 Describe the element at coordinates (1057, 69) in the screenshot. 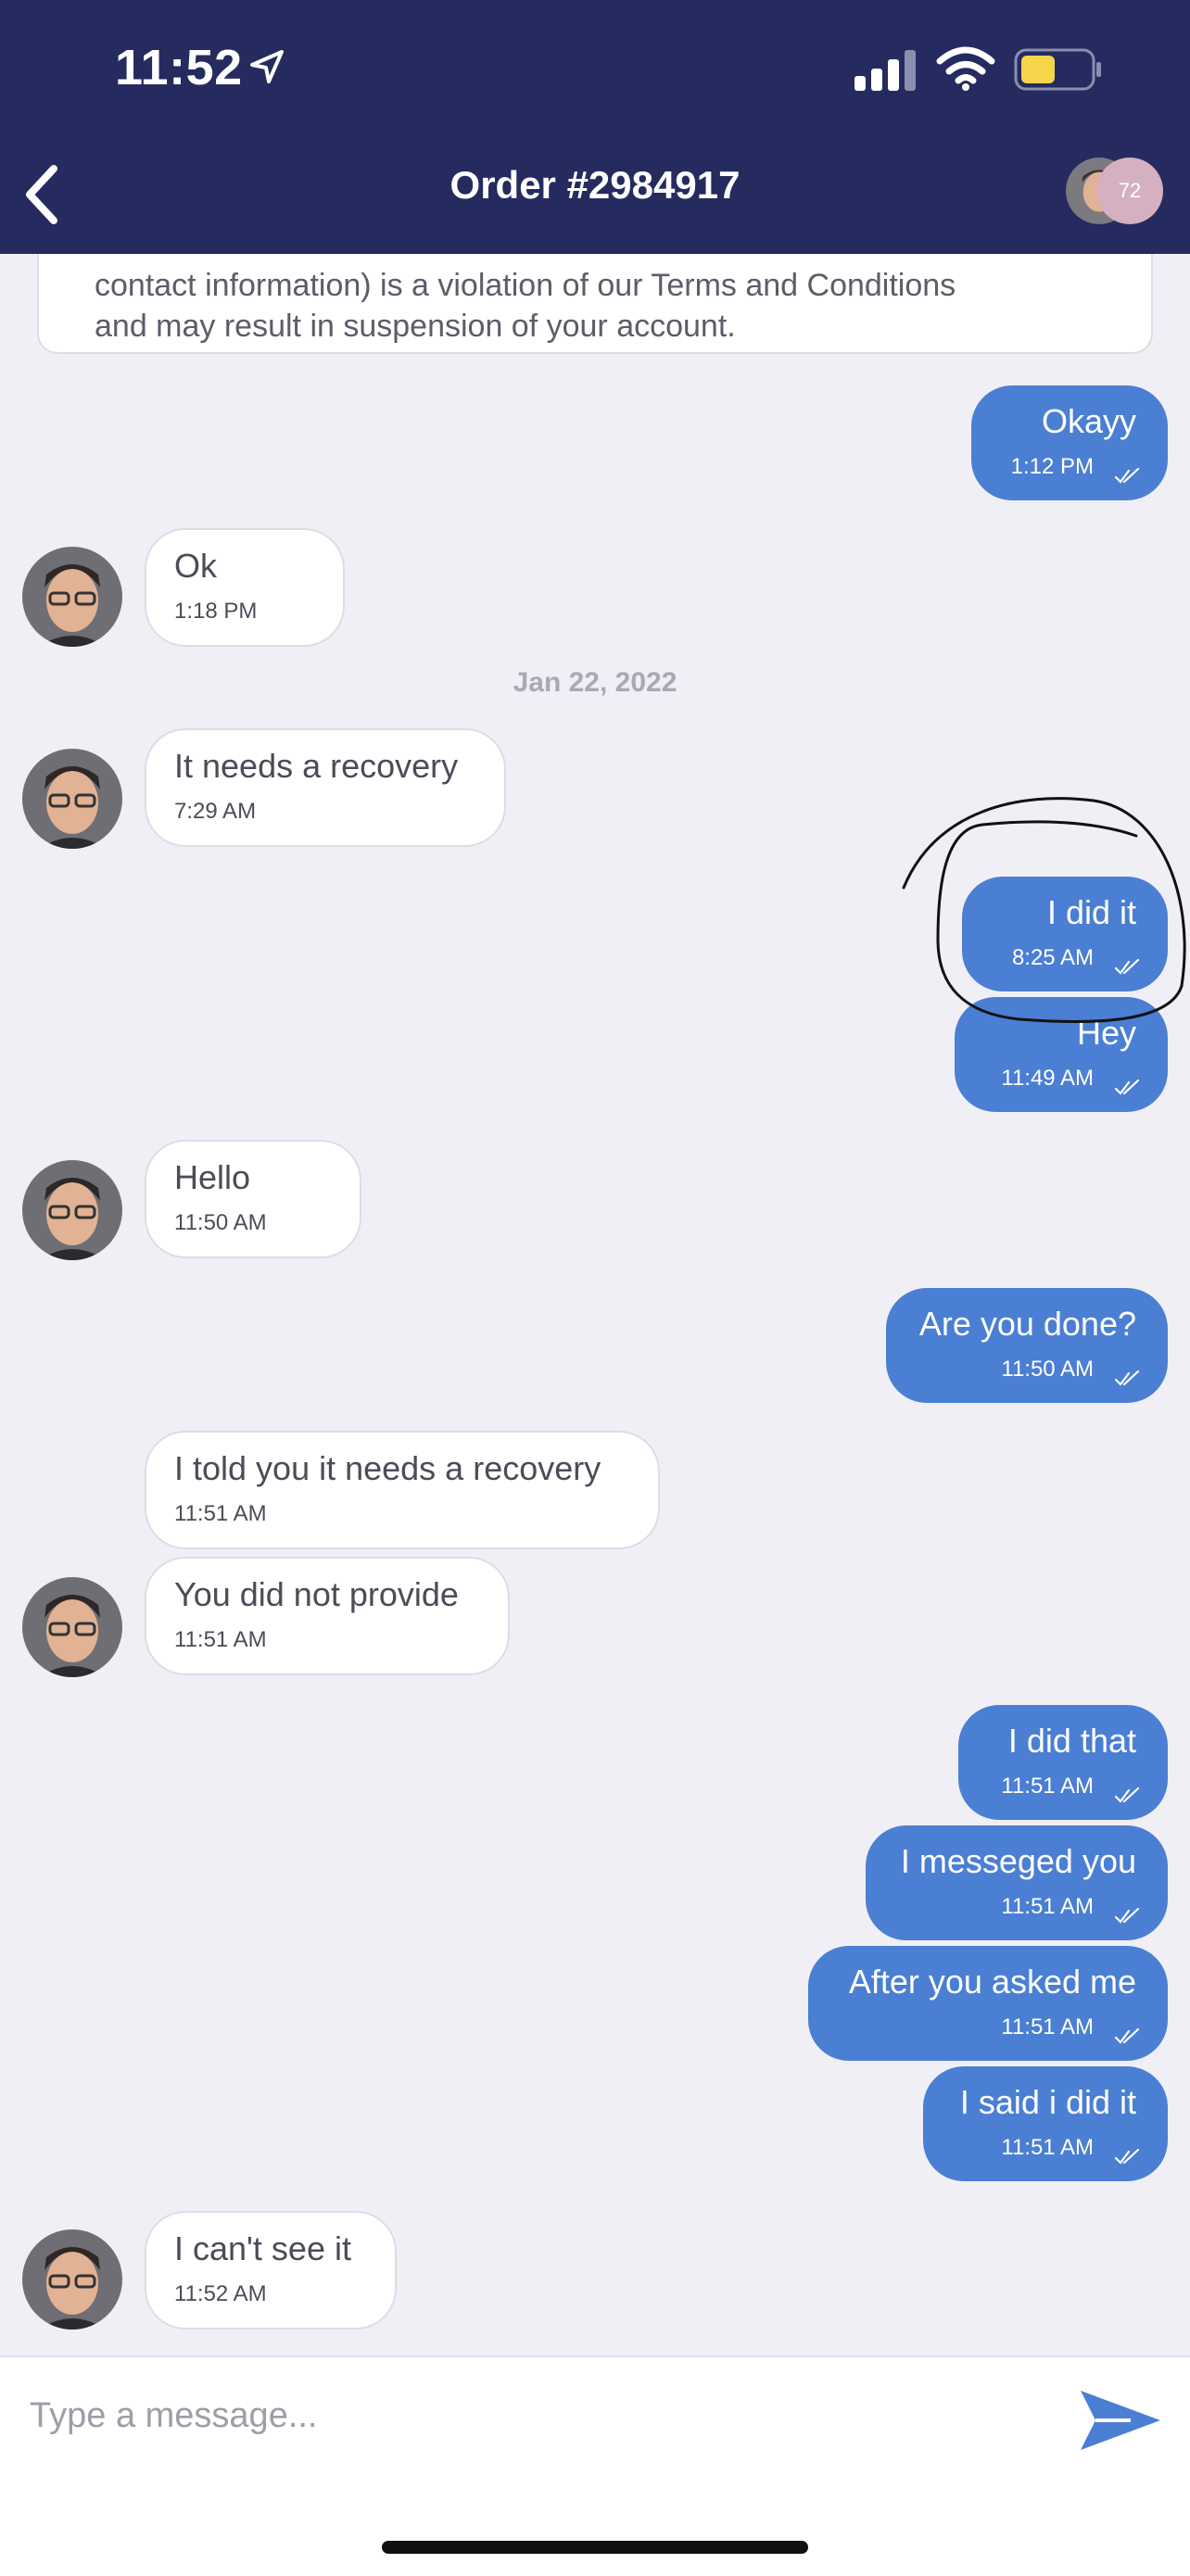

I see `battery-icon` at that location.